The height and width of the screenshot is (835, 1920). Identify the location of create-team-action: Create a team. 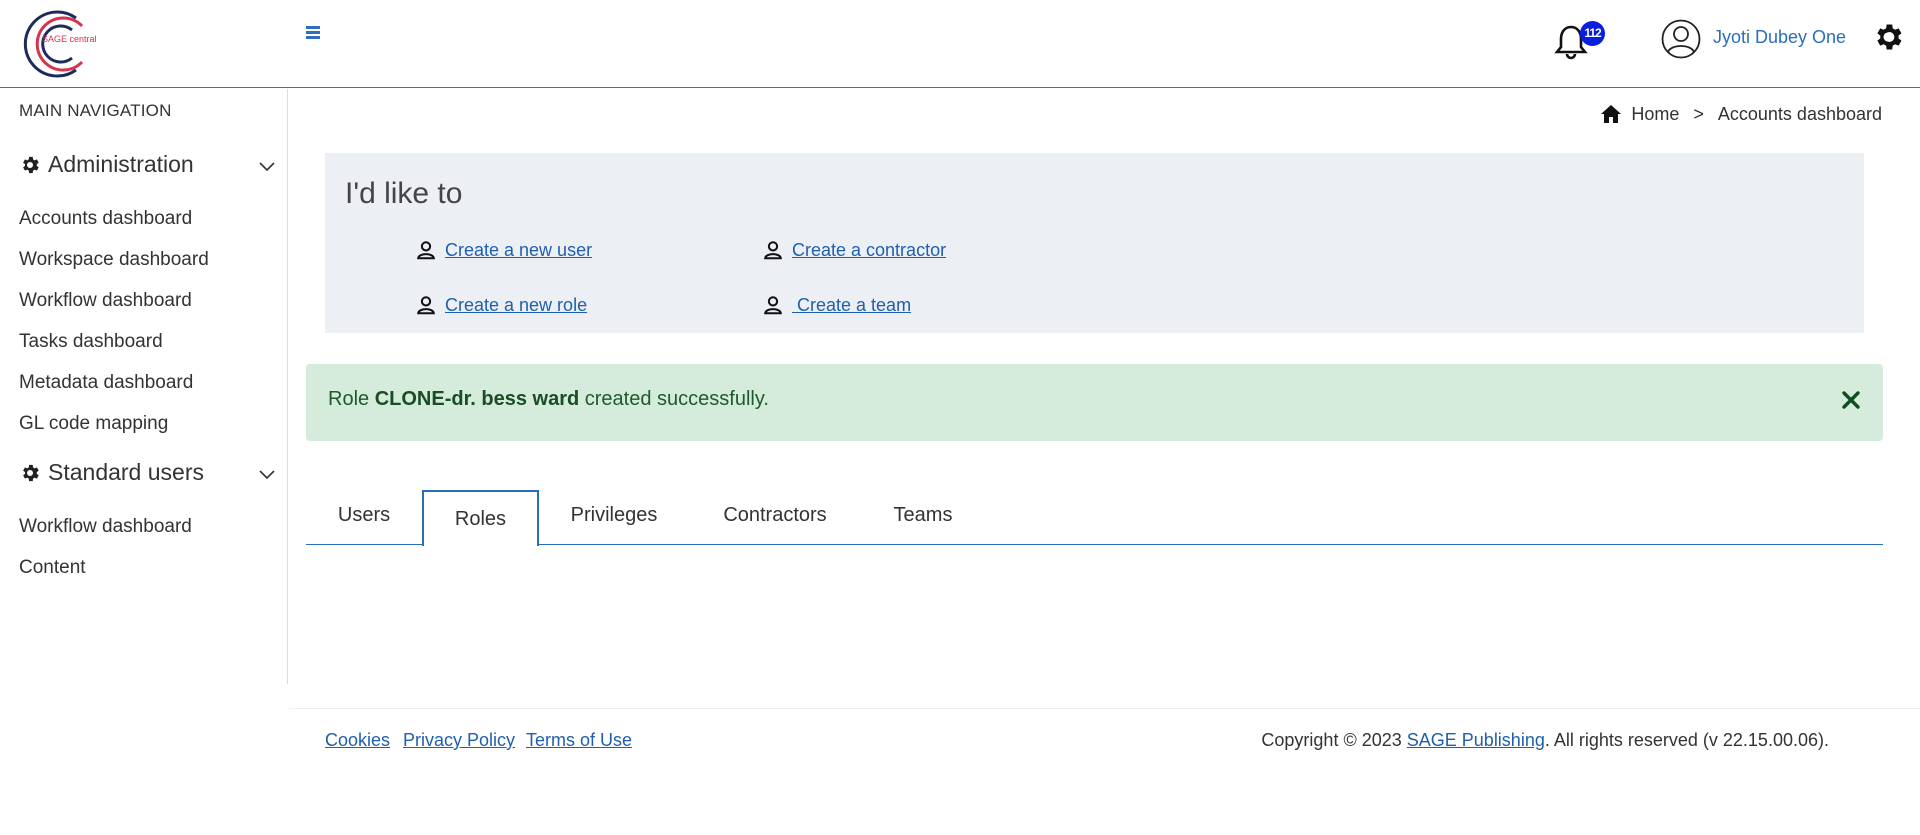
(836, 305).